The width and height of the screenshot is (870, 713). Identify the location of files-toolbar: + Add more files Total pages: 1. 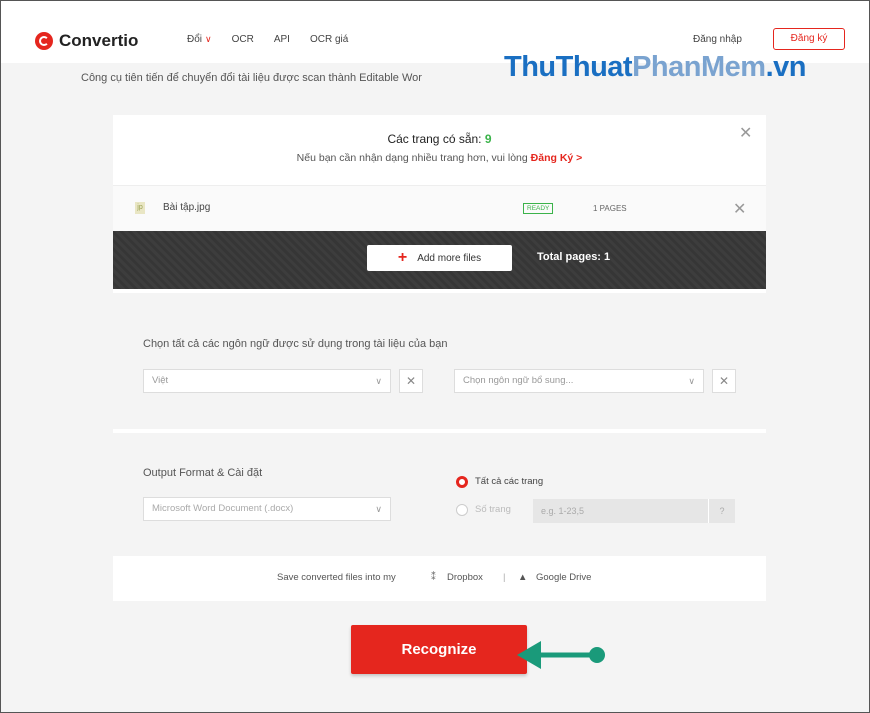
(439, 260).